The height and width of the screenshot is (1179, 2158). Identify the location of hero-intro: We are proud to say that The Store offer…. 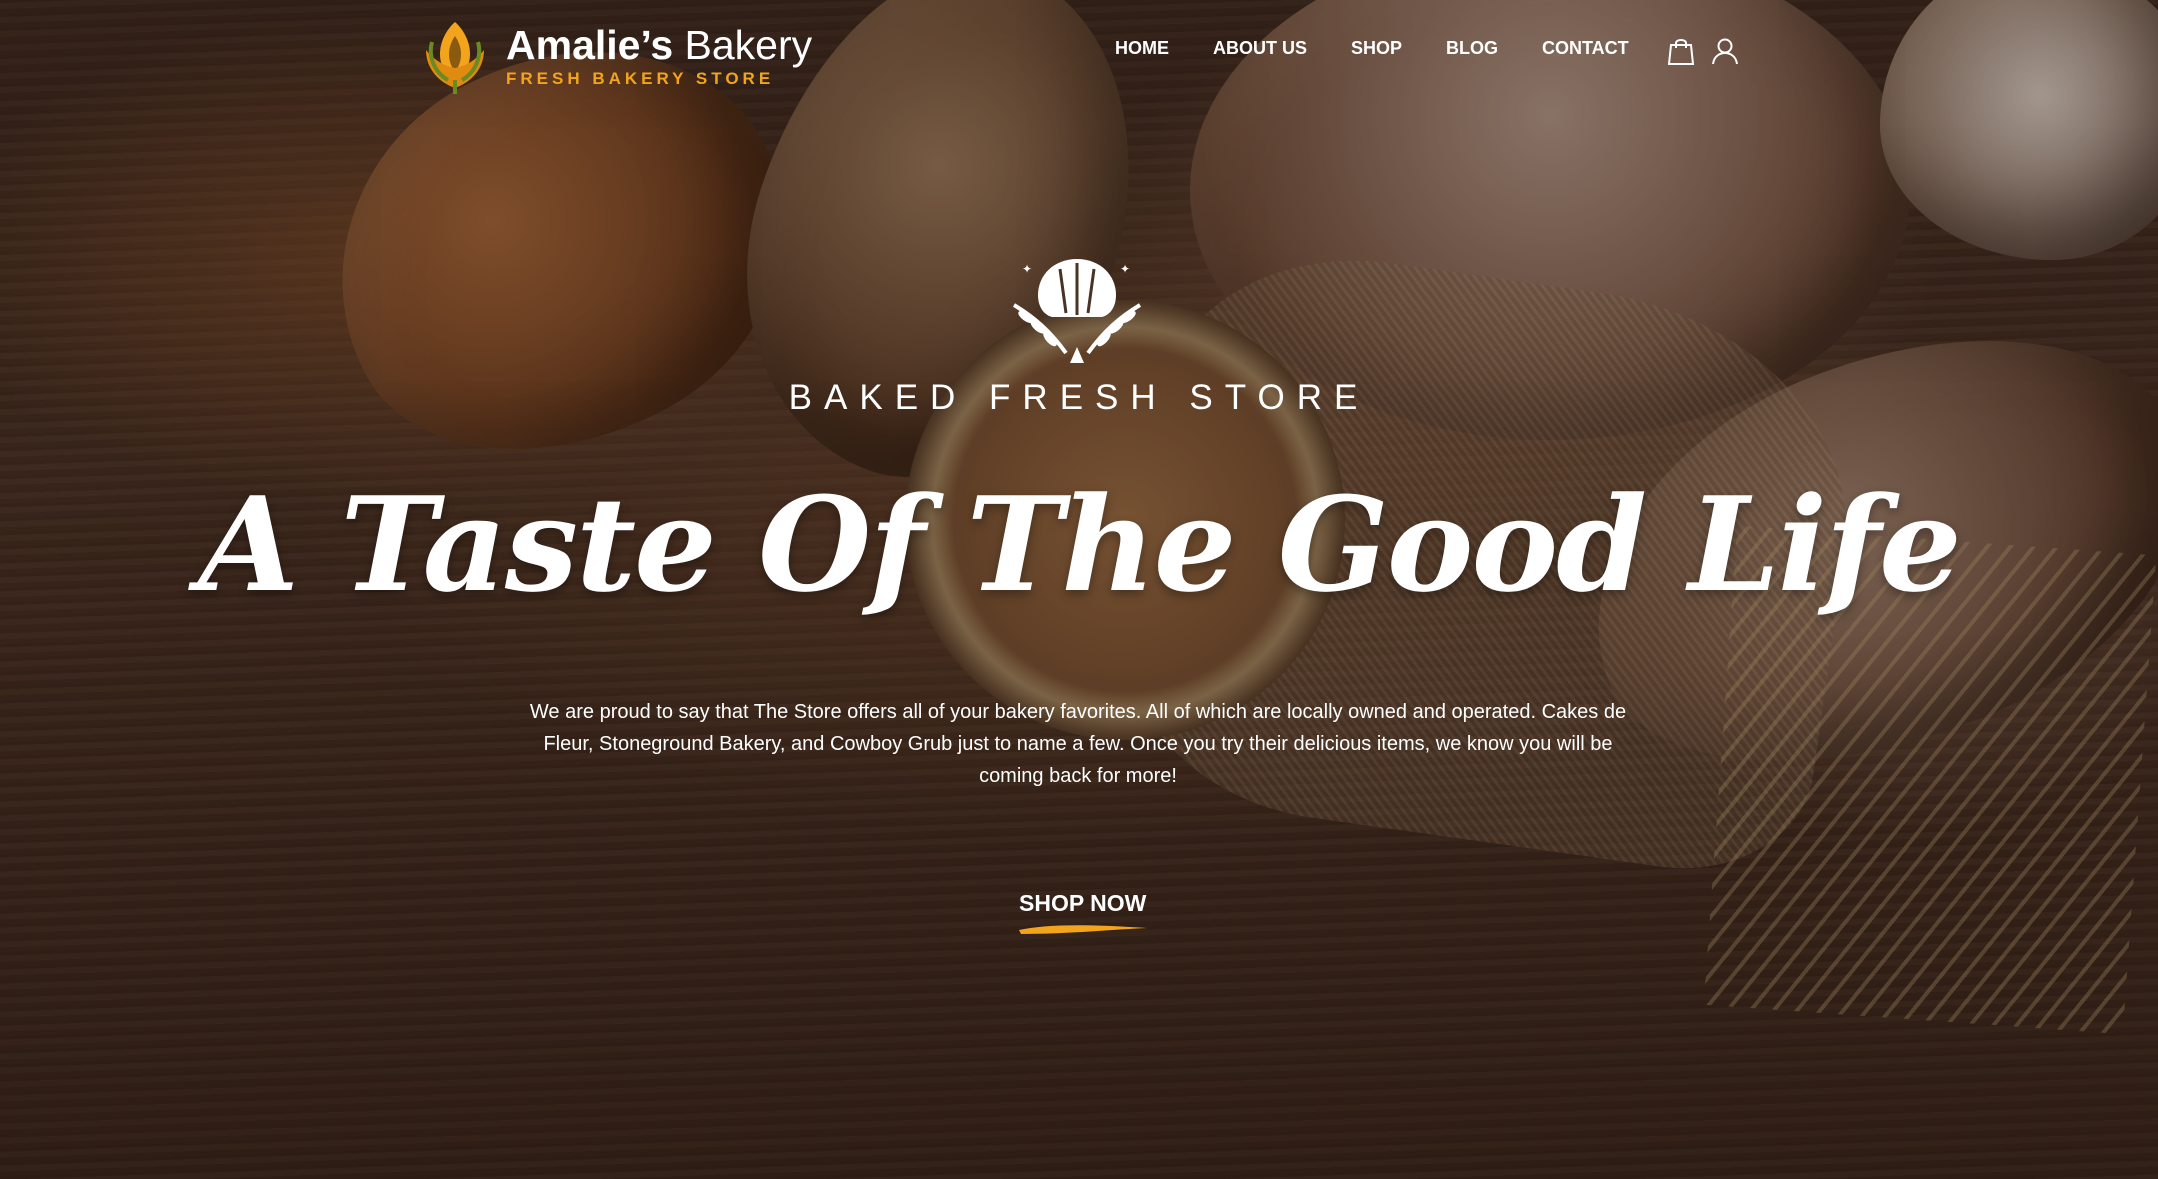
(1078, 744).